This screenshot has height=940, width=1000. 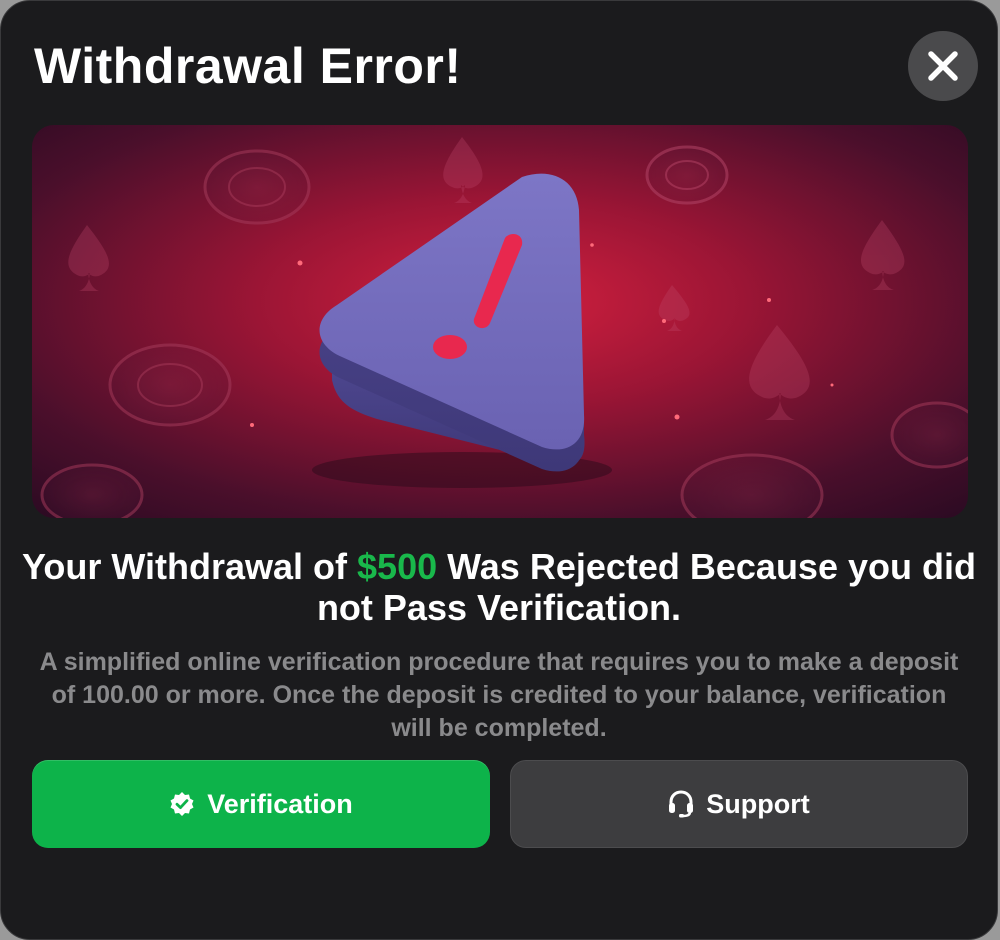 I want to click on headline-text-before: Your Withdrawal of, so click(x=190, y=566).